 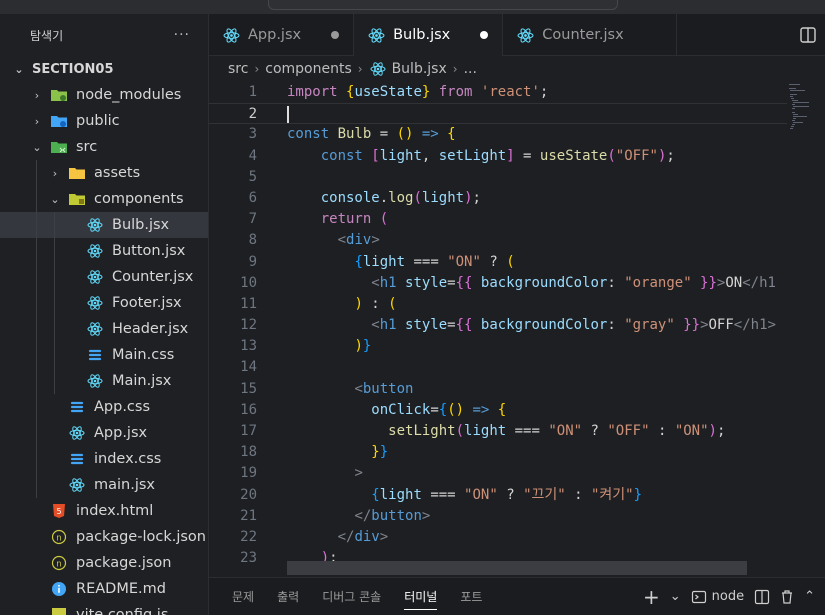 I want to click on split-terminal-icon, so click(x=762, y=597).